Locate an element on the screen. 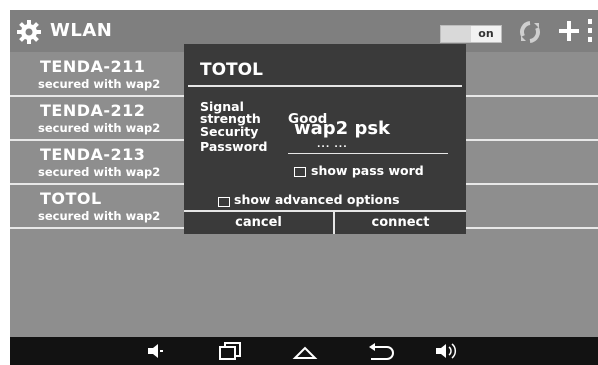 The height and width of the screenshot is (365, 598). network-name: TENDA-212 is located at coordinates (93, 110).